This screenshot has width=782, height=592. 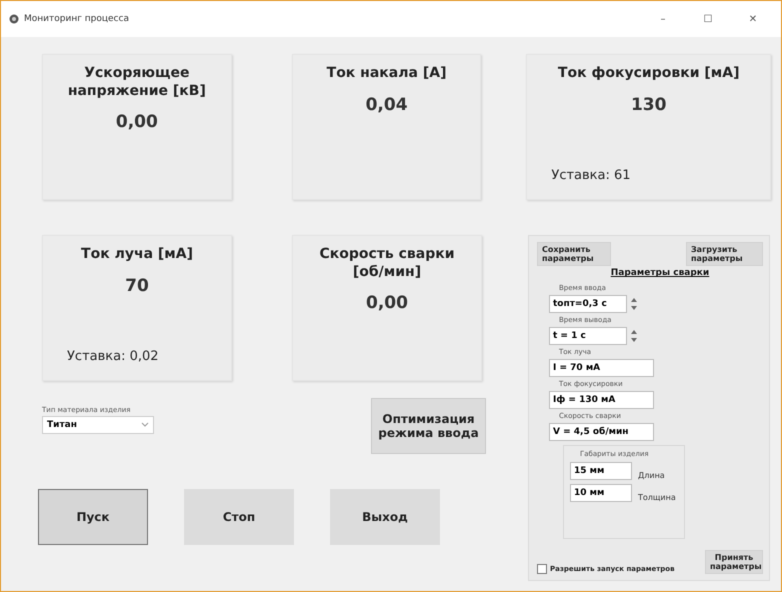 I want to click on caret-icon, so click(x=145, y=425).